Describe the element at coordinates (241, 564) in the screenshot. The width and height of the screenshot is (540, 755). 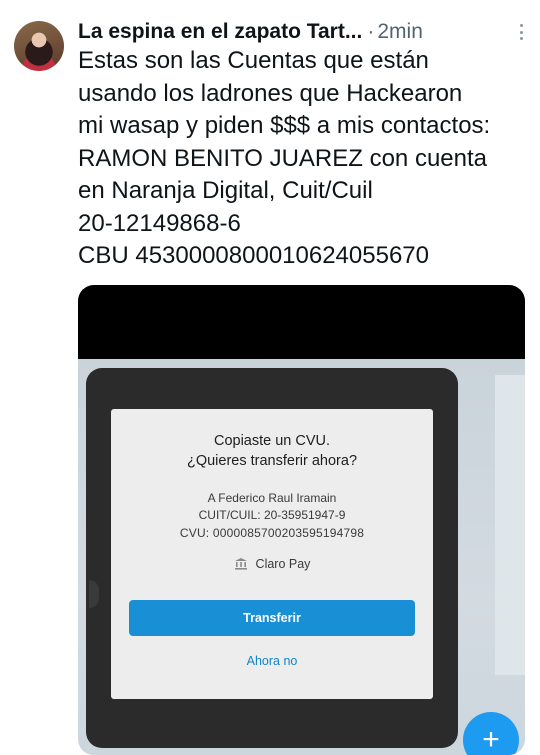
I see `bank-icon` at that location.